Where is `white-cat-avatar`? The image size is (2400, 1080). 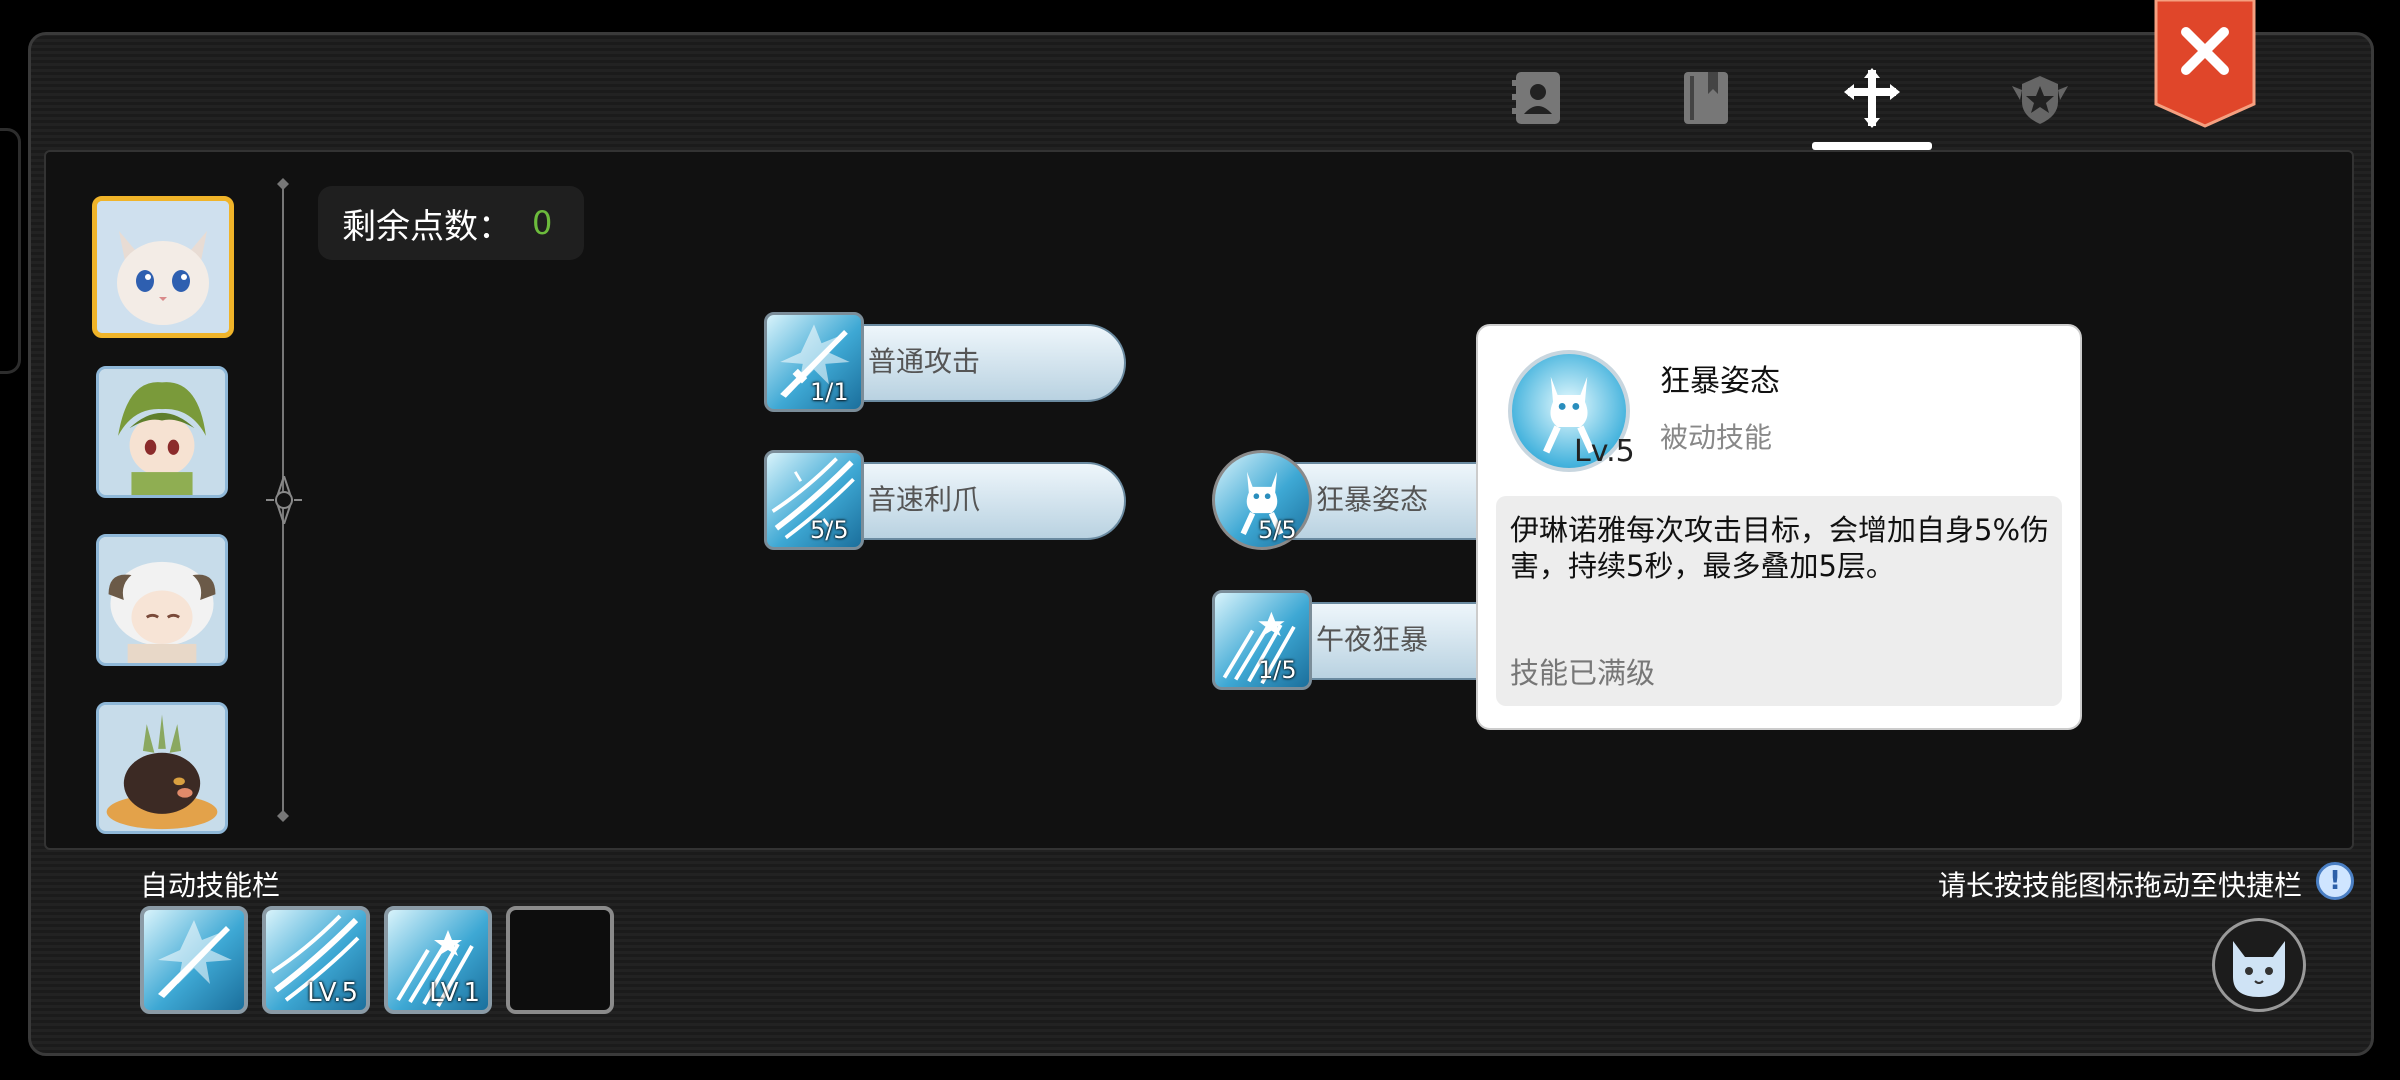 white-cat-avatar is located at coordinates (163, 267).